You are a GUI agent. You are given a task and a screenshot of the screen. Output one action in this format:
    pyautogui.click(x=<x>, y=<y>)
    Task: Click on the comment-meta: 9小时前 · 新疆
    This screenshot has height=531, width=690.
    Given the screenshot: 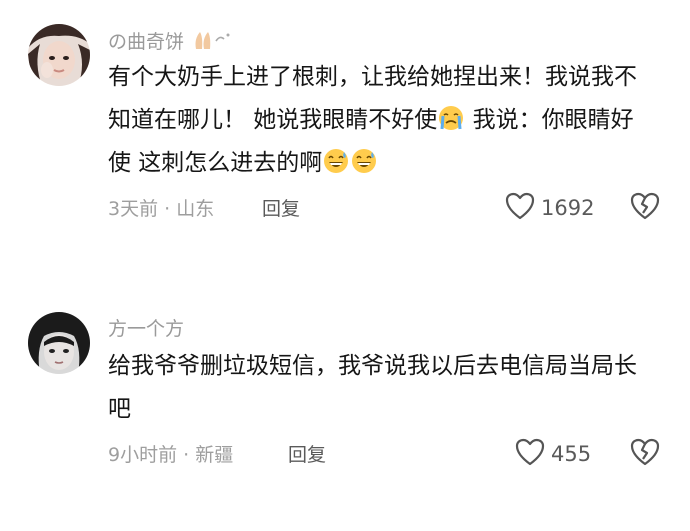 What is the action you would take?
    pyautogui.click(x=171, y=455)
    